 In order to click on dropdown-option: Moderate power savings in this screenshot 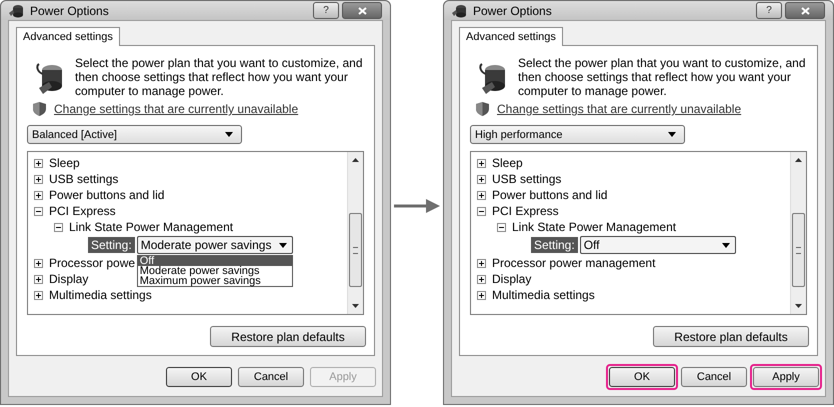, I will do `click(215, 271)`.